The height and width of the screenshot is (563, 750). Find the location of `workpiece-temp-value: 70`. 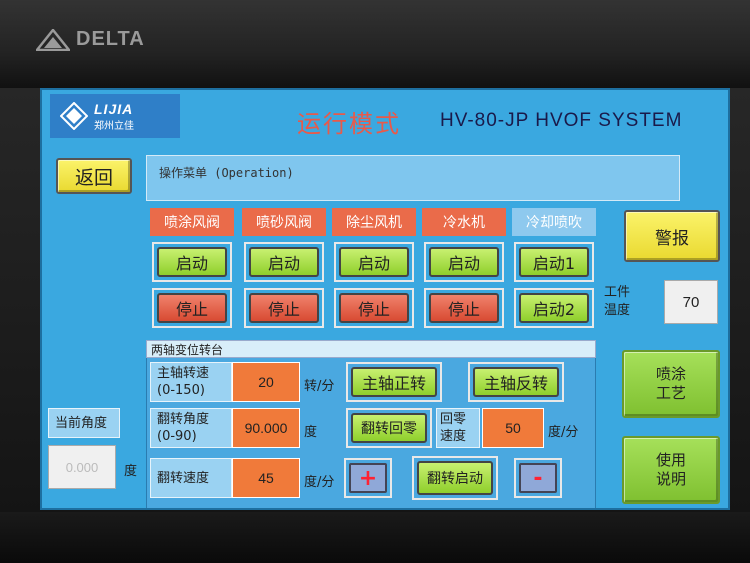

workpiece-temp-value: 70 is located at coordinates (691, 302).